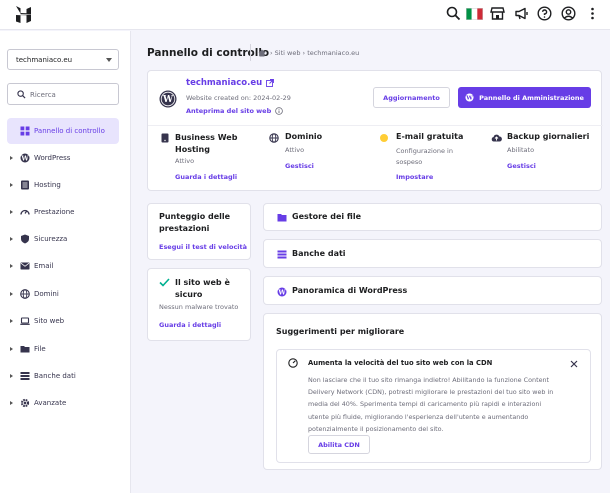 Image resolution: width=610 pixels, height=493 pixels. I want to click on sidebar-item-advanced: Avanzate, so click(63, 403).